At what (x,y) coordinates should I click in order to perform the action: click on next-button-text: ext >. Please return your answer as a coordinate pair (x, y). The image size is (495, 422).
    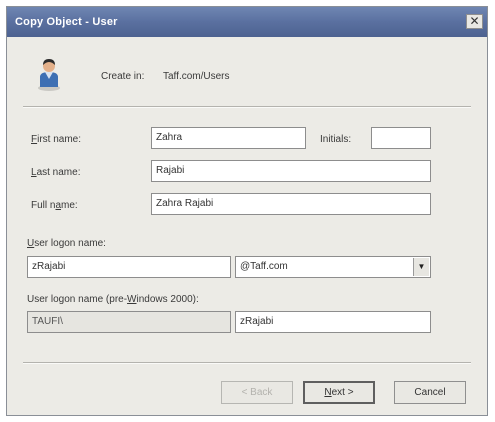
    Looking at the image, I should click on (342, 392).